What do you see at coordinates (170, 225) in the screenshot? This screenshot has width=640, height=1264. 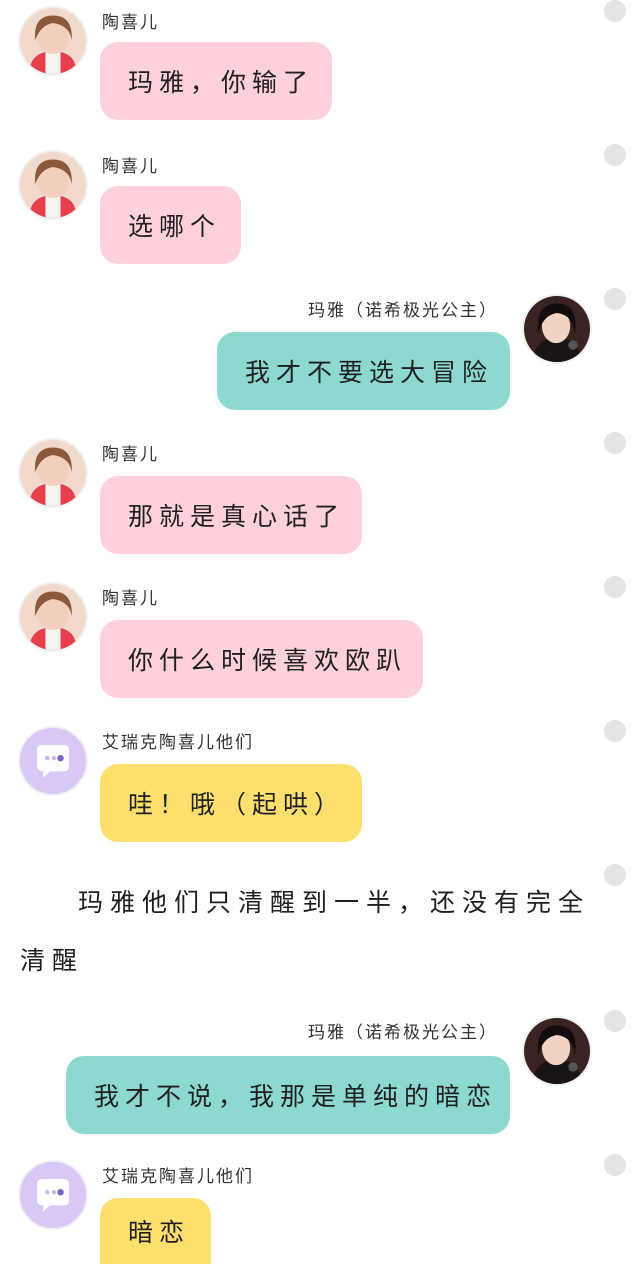 I see `message-bubble: 选哪个` at bounding box center [170, 225].